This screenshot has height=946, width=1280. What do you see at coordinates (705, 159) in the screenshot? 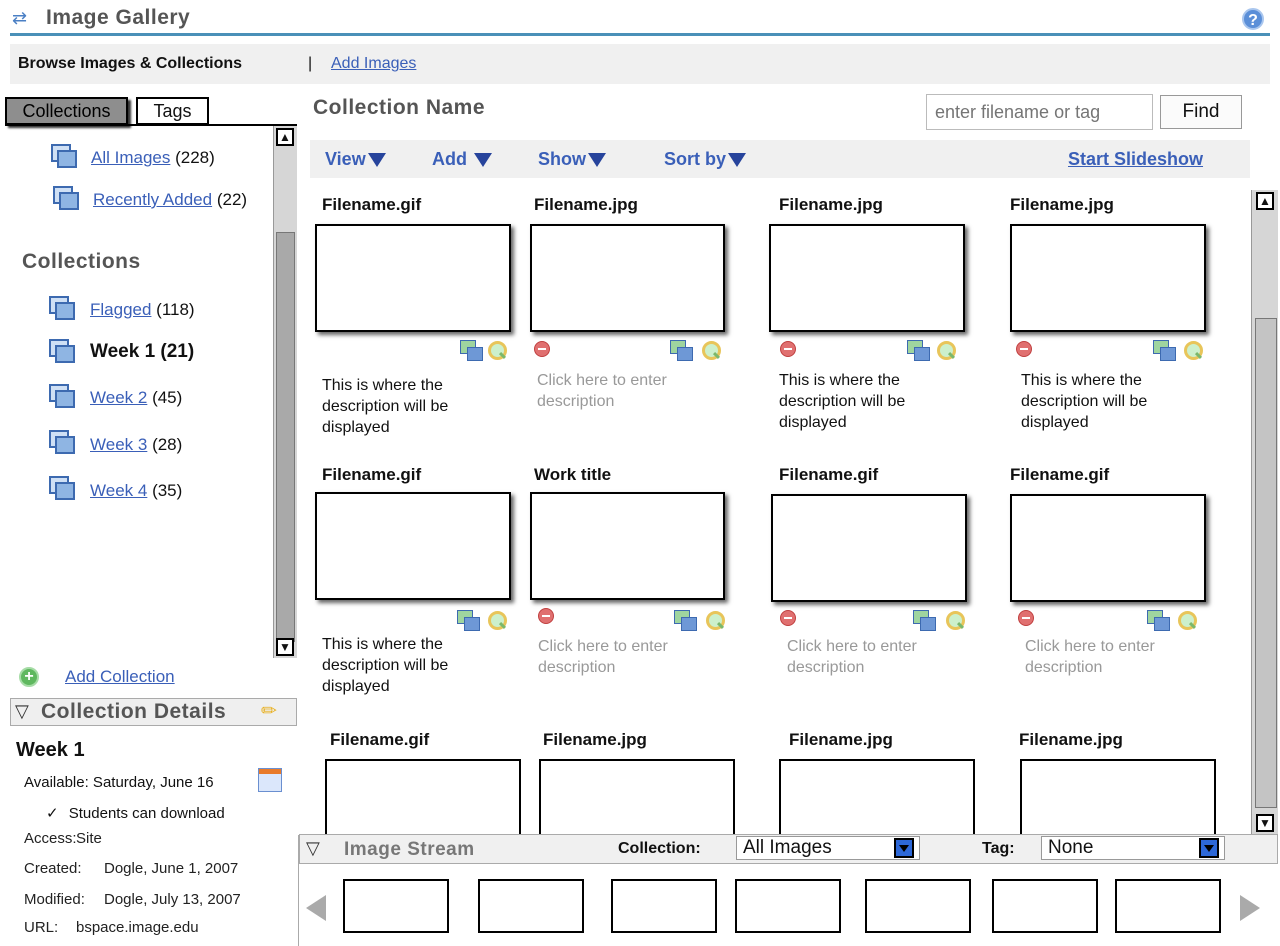
I see `sort-menu: Sort by` at bounding box center [705, 159].